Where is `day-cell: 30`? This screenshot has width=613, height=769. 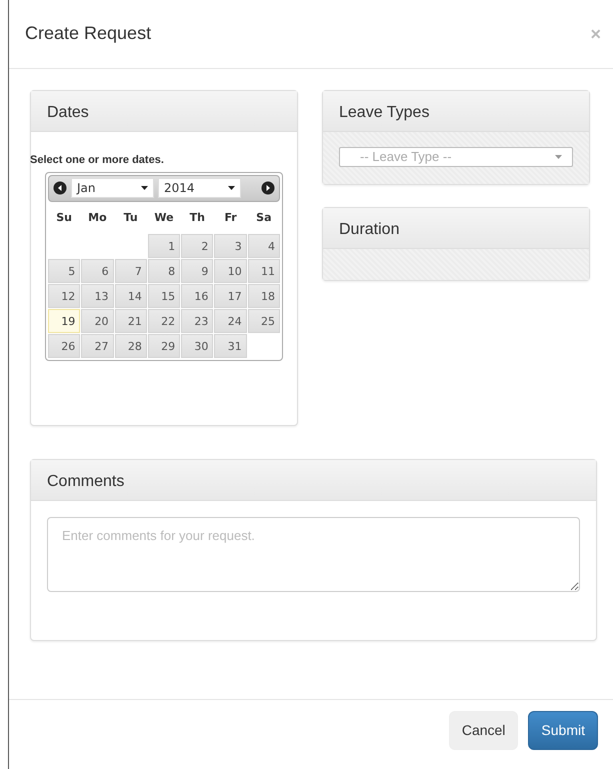 day-cell: 30 is located at coordinates (197, 346).